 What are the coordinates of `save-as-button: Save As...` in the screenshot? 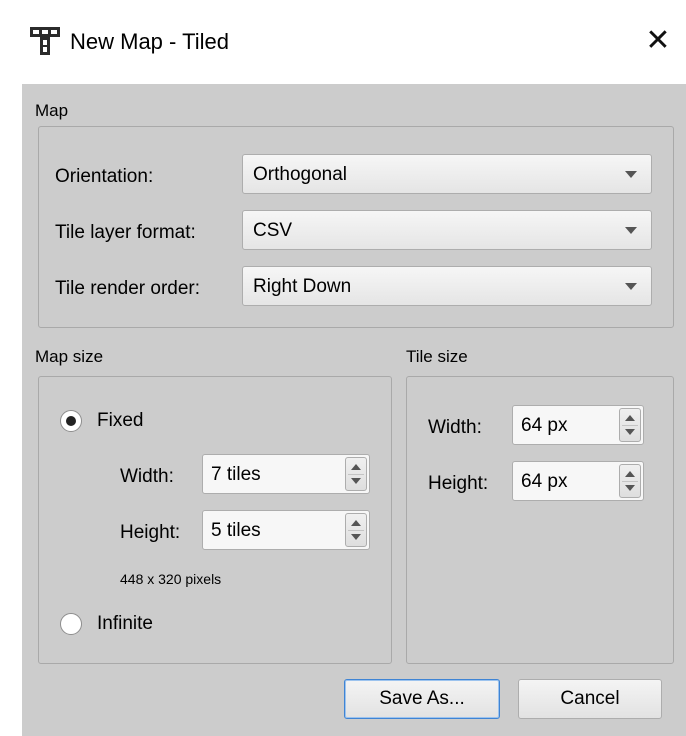 It's located at (422, 699).